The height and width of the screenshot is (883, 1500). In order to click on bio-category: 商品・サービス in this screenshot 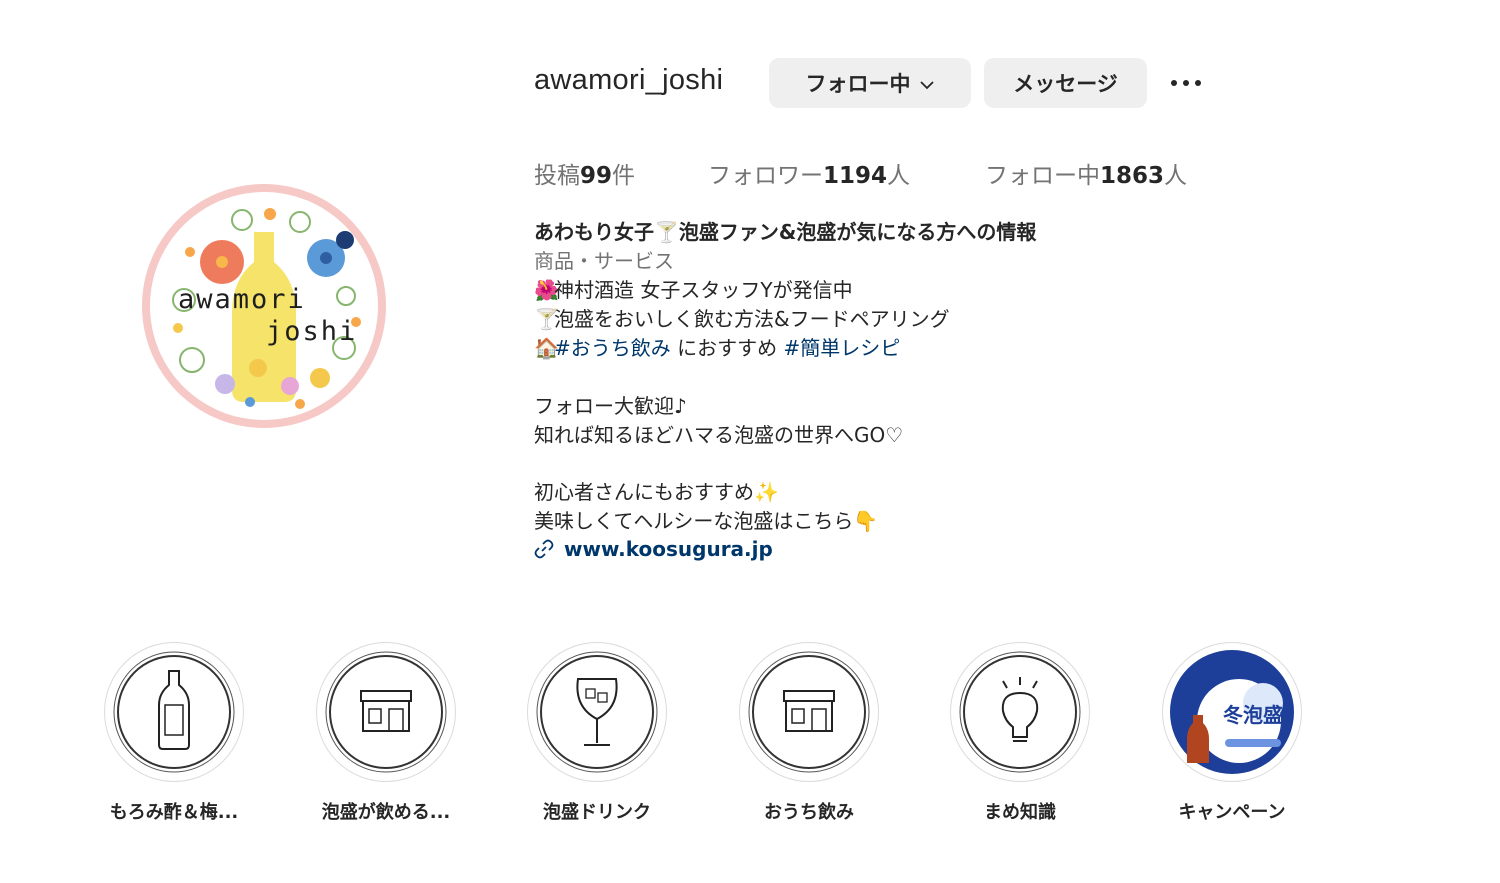, I will do `click(604, 261)`.